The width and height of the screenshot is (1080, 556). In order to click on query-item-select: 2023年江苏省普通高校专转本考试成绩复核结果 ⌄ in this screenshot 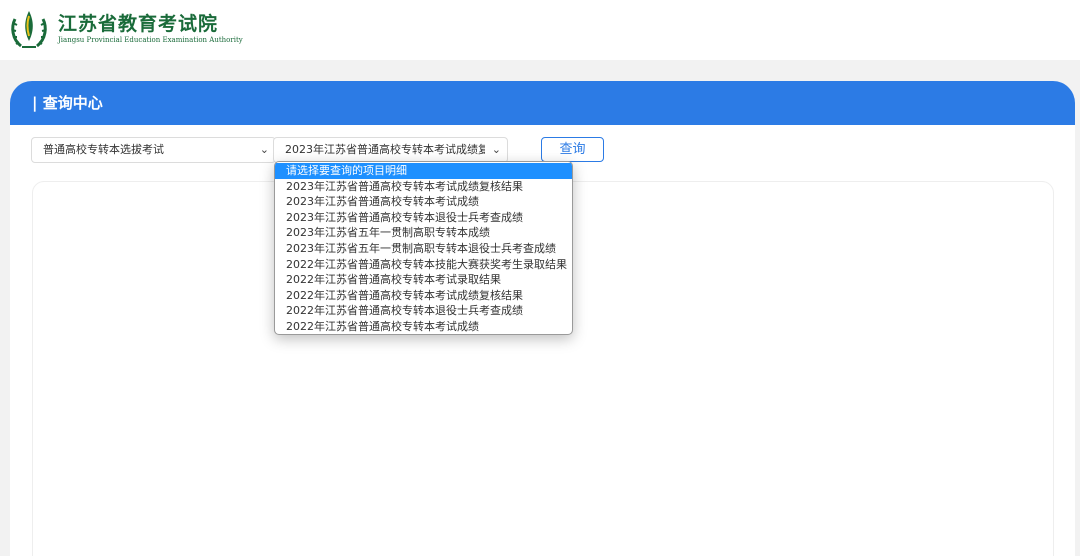, I will do `click(390, 150)`.